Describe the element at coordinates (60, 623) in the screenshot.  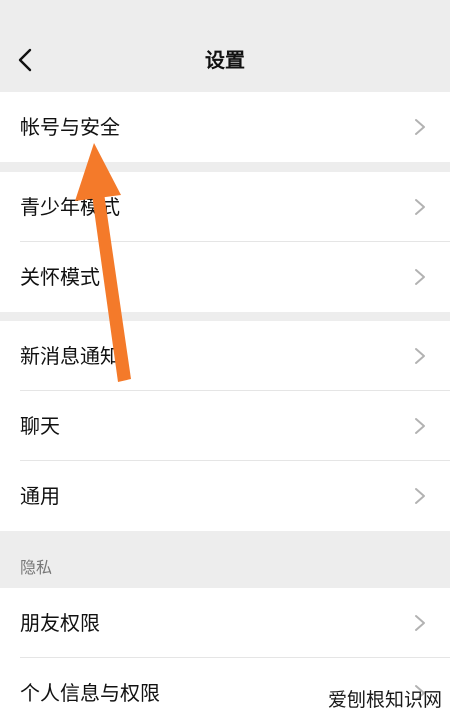
I see `settings-item-label: 朋友权限` at that location.